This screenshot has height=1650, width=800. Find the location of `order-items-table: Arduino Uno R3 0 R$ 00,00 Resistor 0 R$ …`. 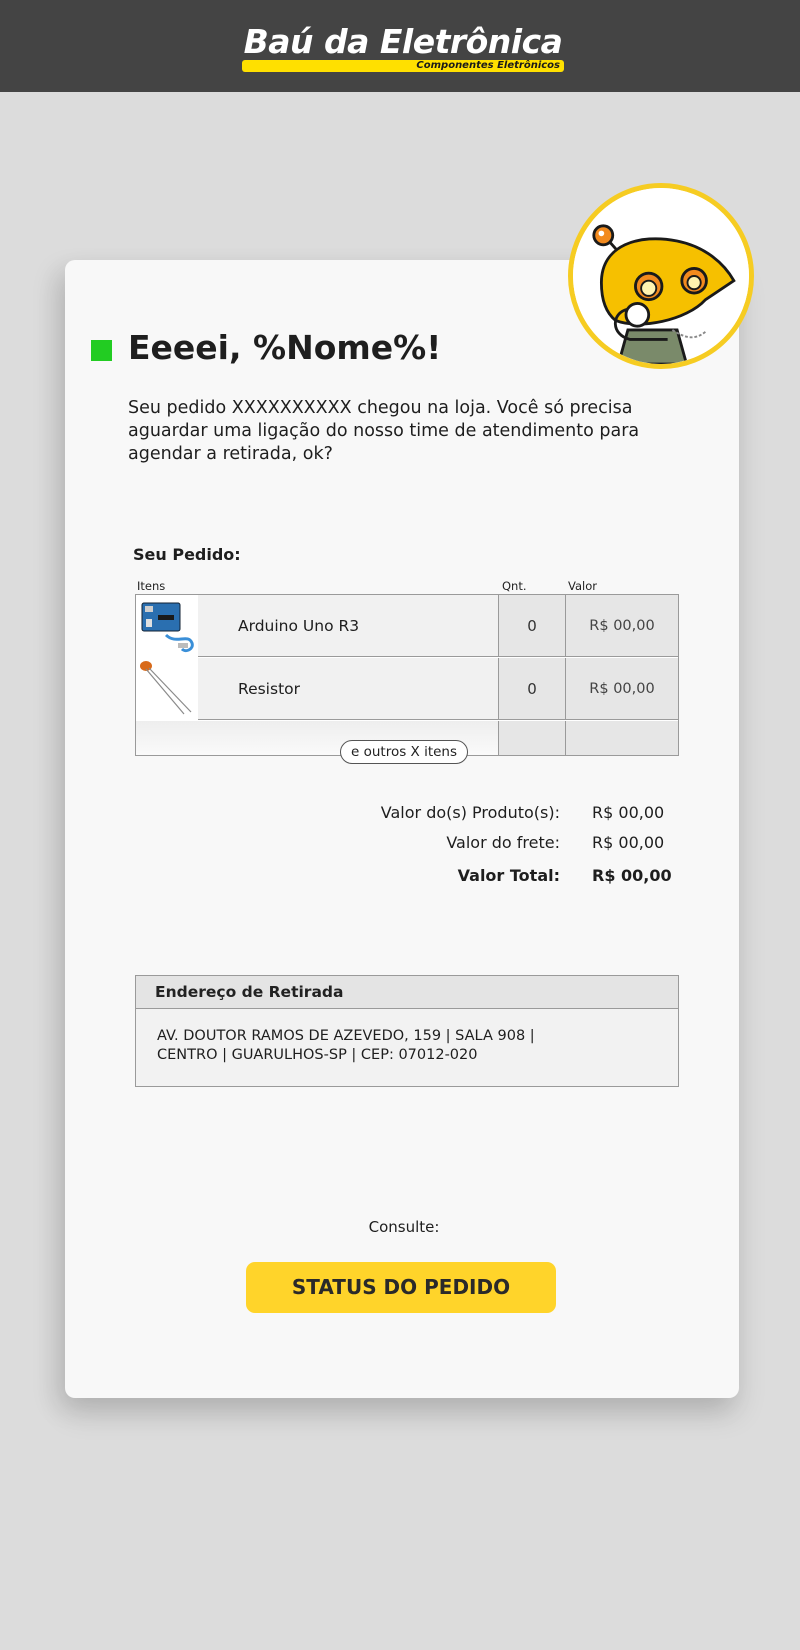

order-items-table: Arduino Uno R3 0 R$ 00,00 Resistor 0 R$ … is located at coordinates (407, 675).